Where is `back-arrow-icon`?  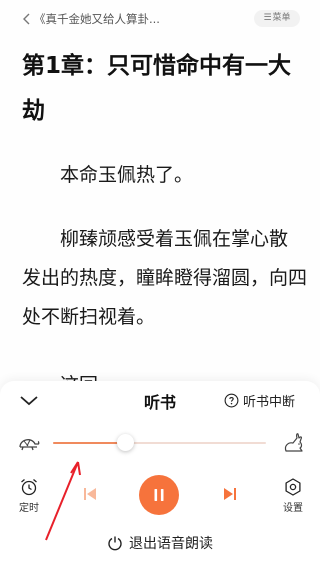 back-arrow-icon is located at coordinates (27, 19).